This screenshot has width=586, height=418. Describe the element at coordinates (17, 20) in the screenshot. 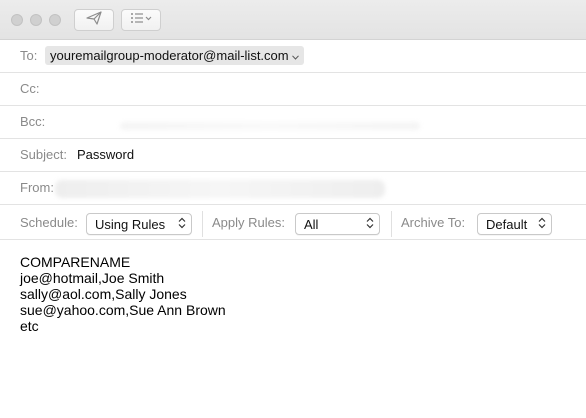

I see `close-window-button` at that location.